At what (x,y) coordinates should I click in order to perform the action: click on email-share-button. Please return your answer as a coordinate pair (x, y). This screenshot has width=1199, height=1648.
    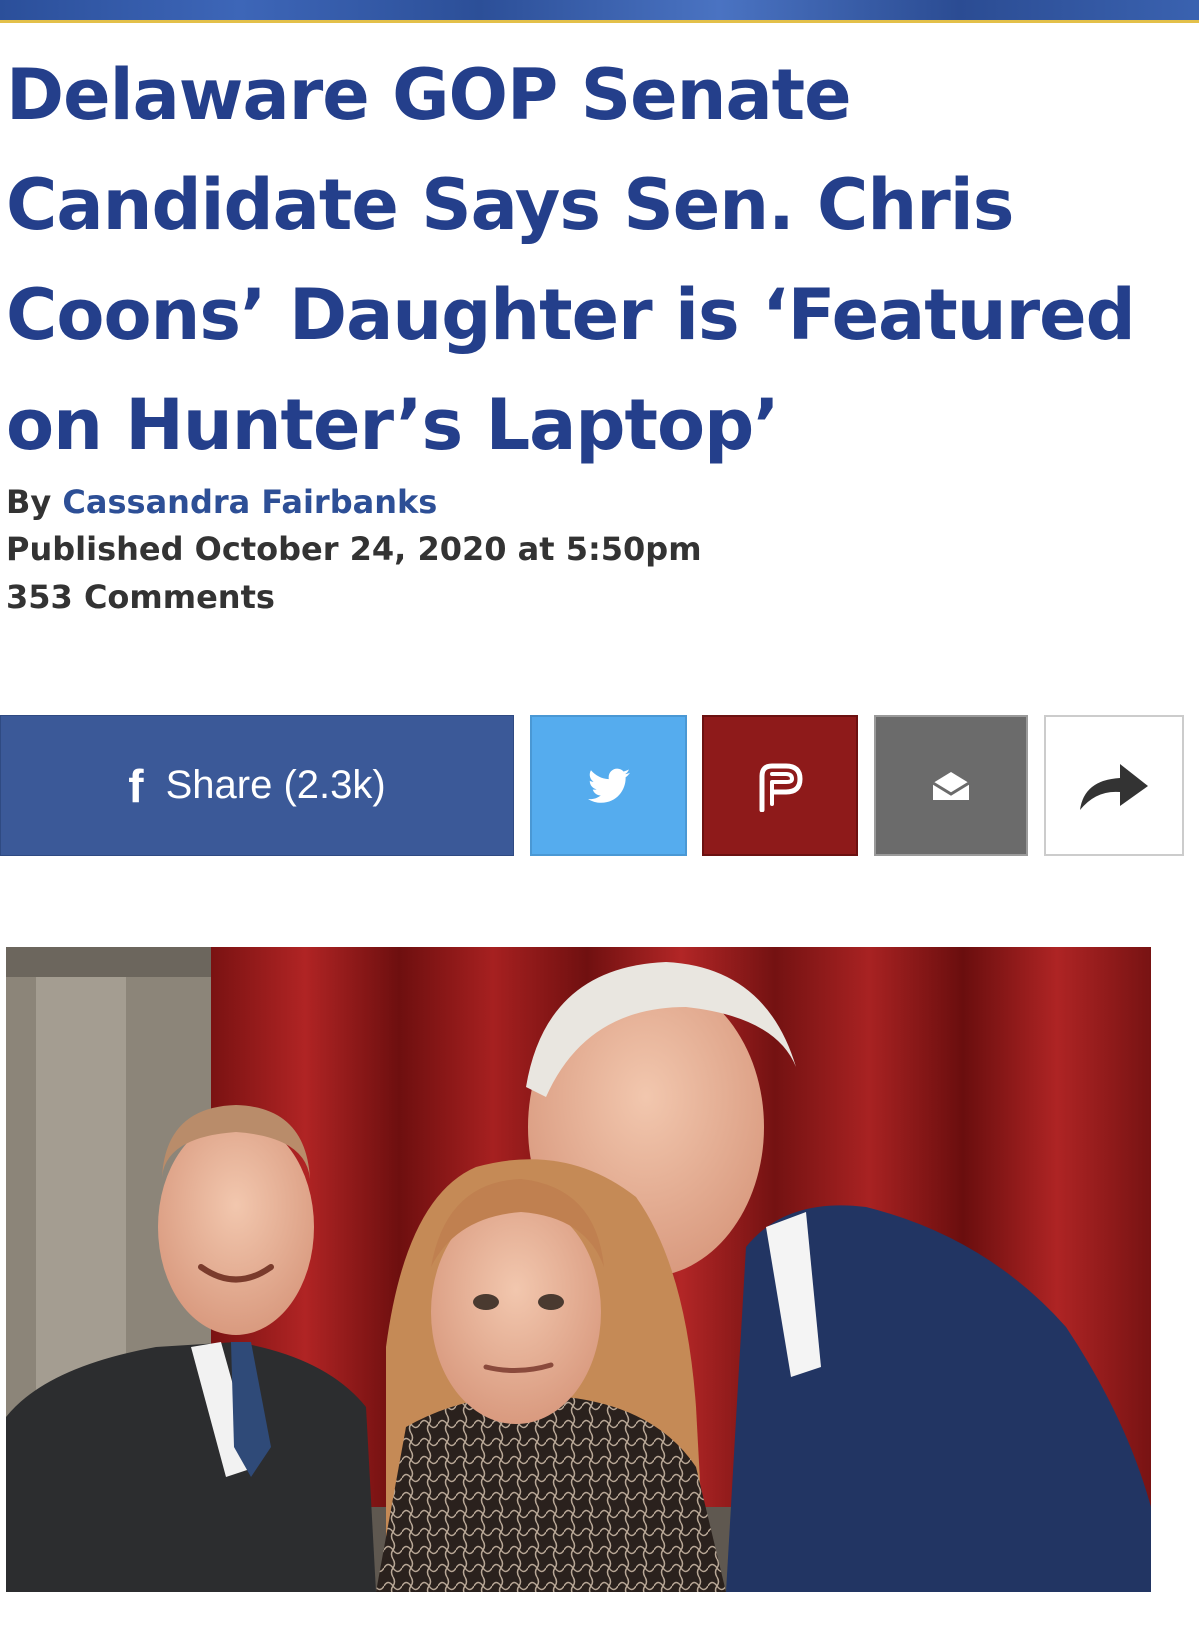
    Looking at the image, I should click on (951, 785).